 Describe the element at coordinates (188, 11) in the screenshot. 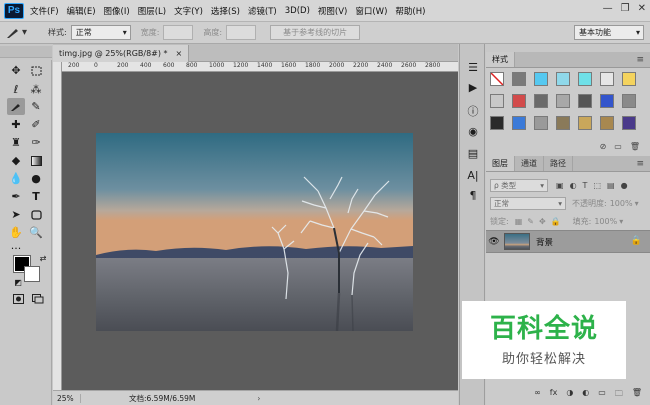

I see `menu-type: 文字(Y)` at that location.